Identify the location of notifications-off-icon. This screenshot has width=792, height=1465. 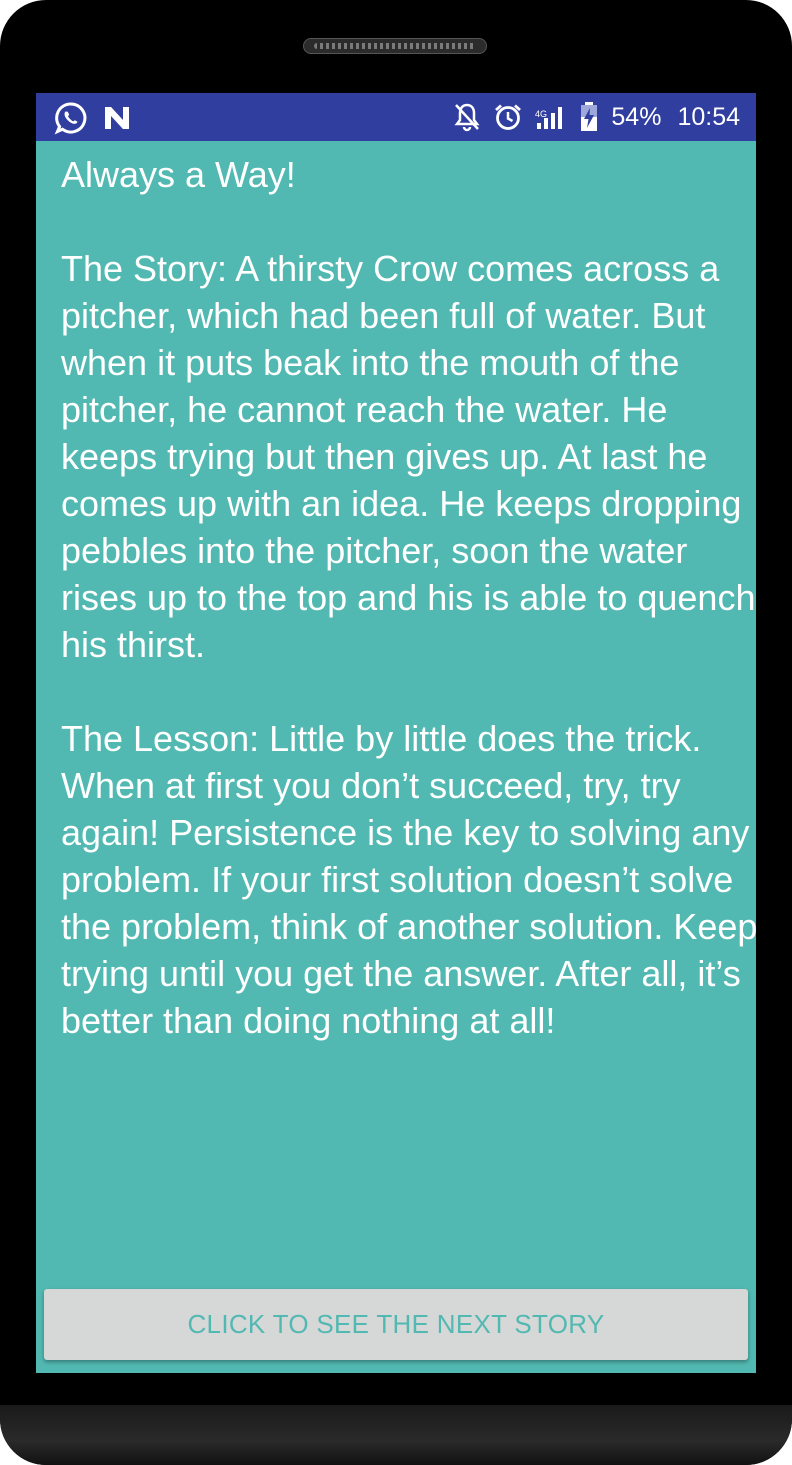
(467, 117).